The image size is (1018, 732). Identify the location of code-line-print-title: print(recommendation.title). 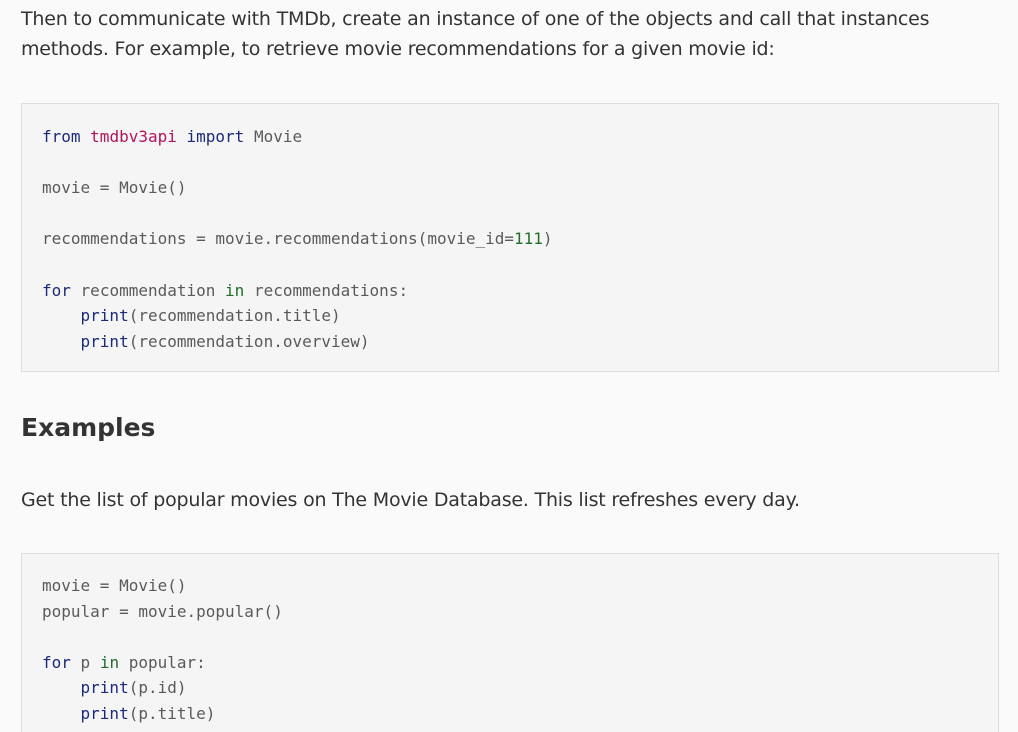
(510, 316).